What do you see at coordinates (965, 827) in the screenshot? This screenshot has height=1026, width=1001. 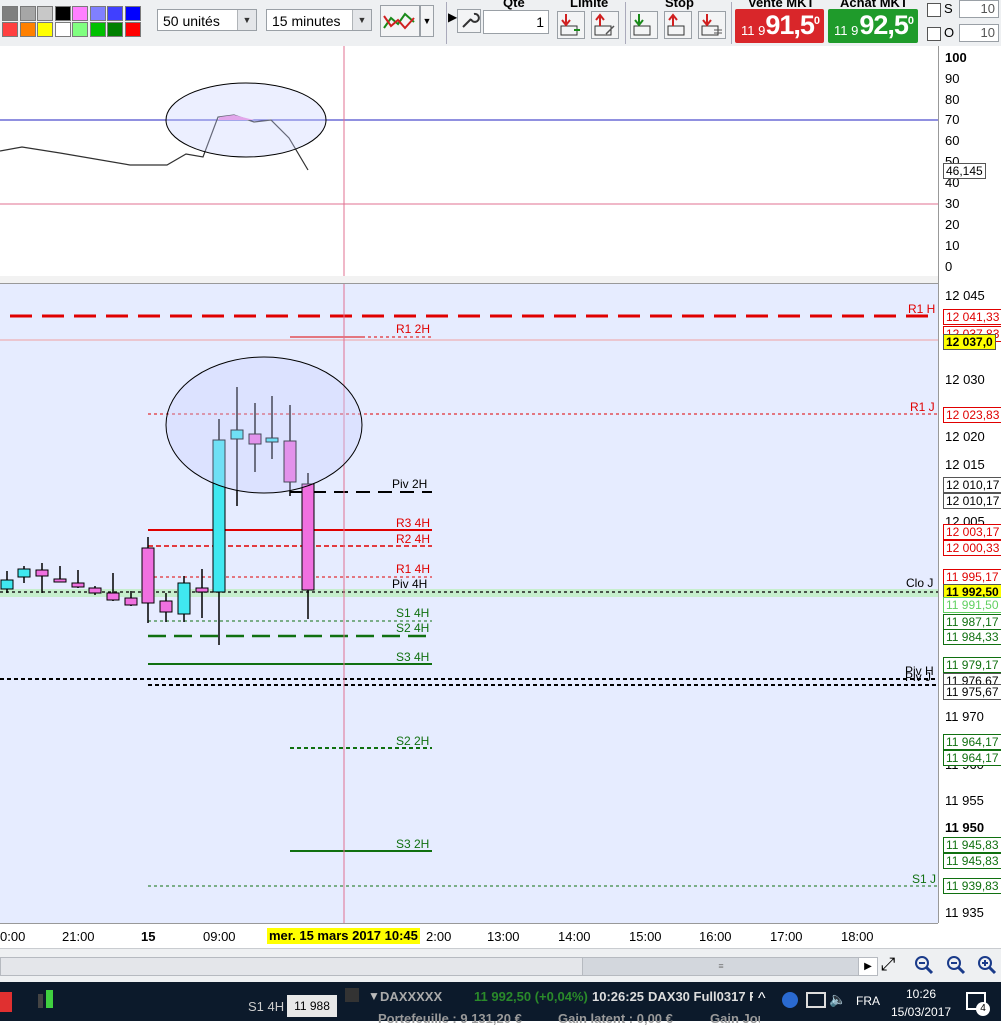 I see `price-axis-tick: 11 950` at bounding box center [965, 827].